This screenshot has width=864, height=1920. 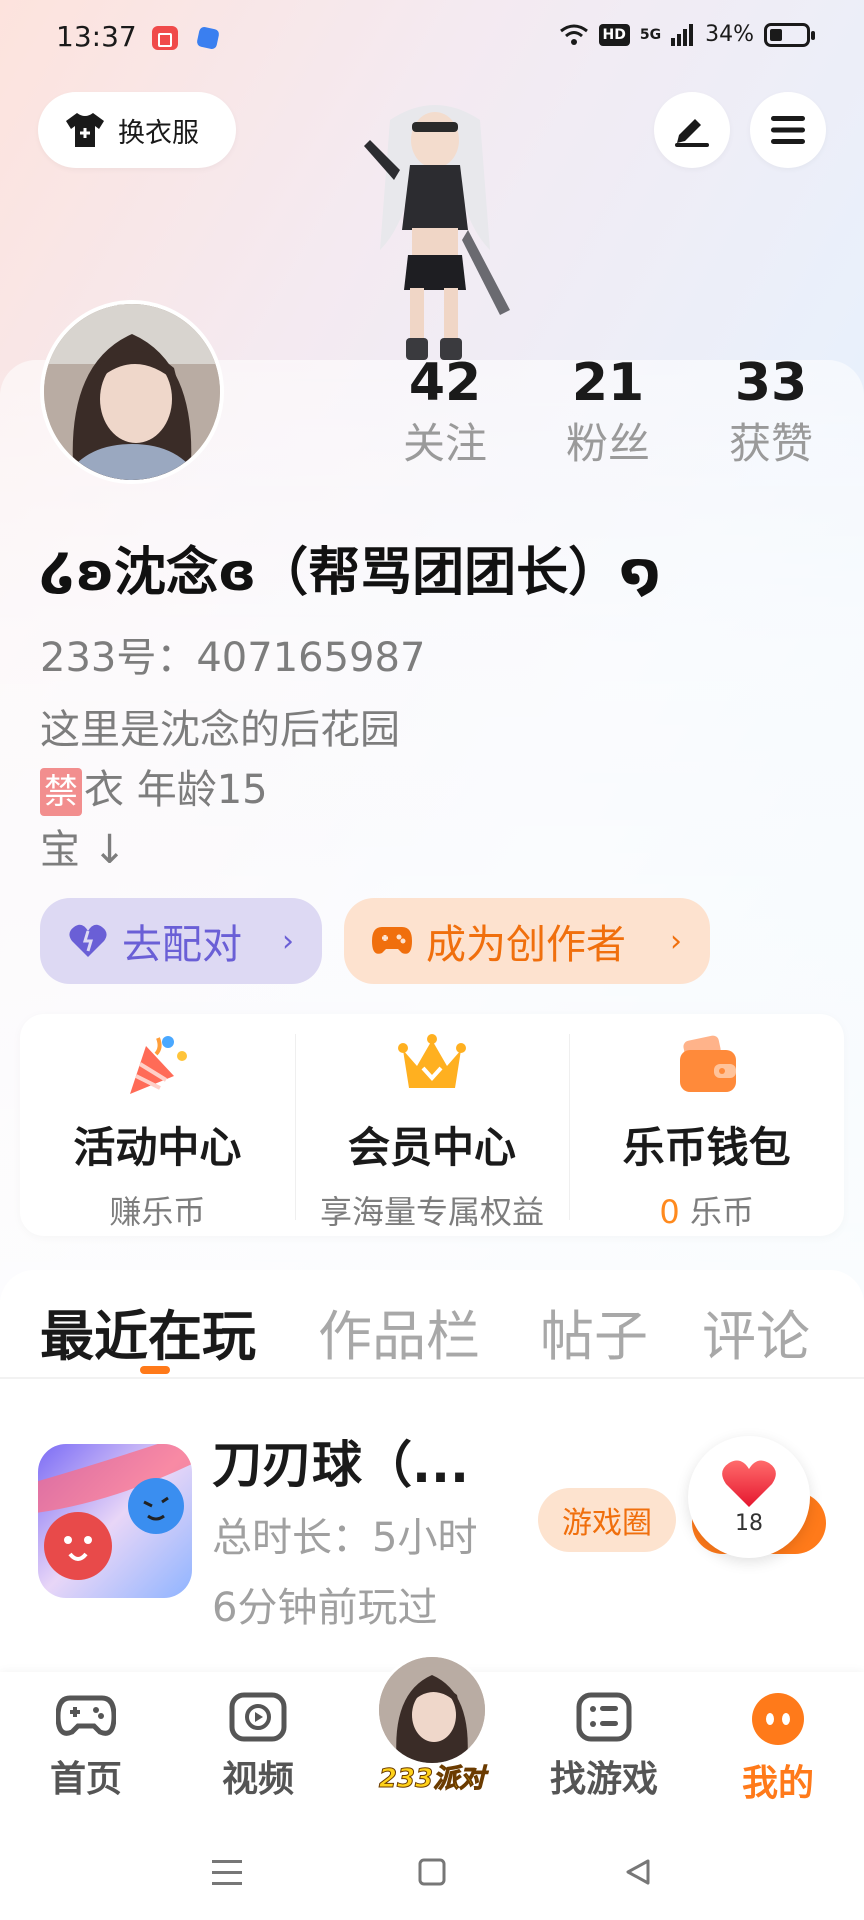 What do you see at coordinates (770, 443) in the screenshot?
I see `likes-label: 获赞` at bounding box center [770, 443].